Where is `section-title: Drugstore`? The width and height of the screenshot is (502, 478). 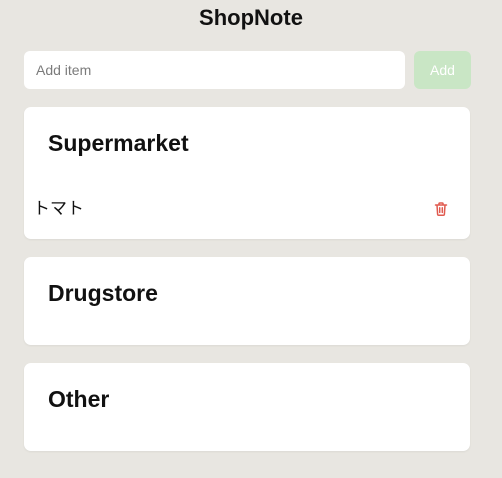
section-title: Drugstore is located at coordinates (103, 293).